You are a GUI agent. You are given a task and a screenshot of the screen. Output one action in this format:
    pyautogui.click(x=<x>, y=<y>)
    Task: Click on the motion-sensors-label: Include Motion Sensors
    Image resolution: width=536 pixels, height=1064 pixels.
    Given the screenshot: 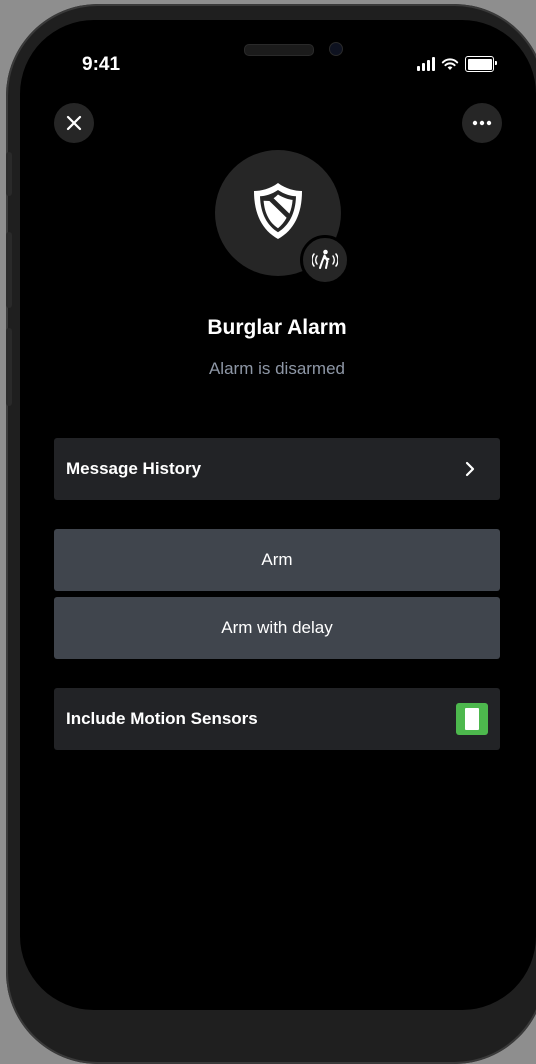 What is the action you would take?
    pyautogui.click(x=162, y=718)
    